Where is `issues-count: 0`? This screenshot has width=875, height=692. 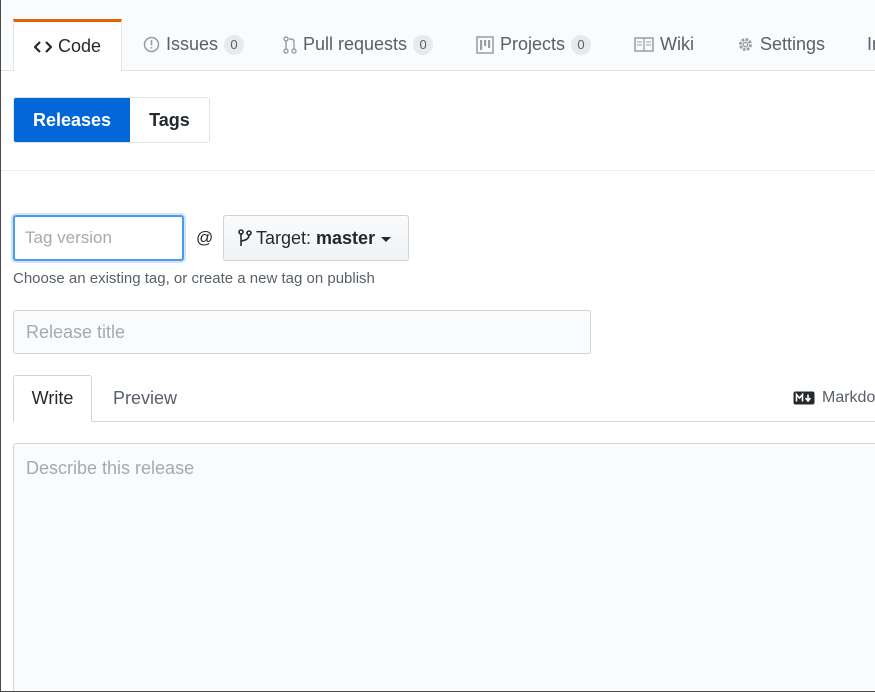
issues-count: 0 is located at coordinates (234, 44).